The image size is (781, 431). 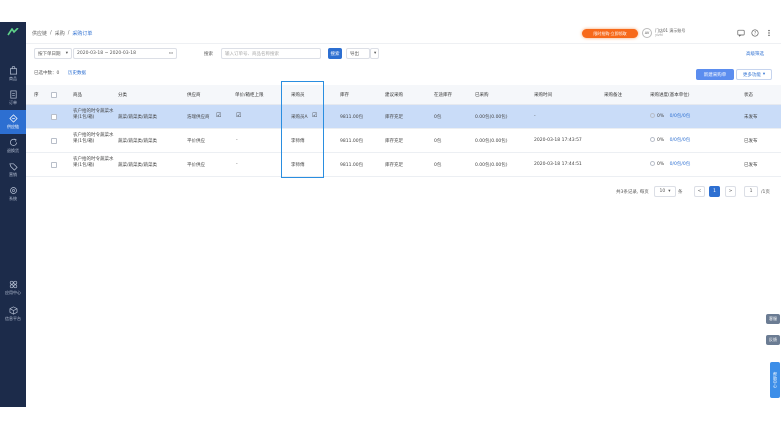 I want to click on sidebar-item-label: 系统, so click(x=13, y=198).